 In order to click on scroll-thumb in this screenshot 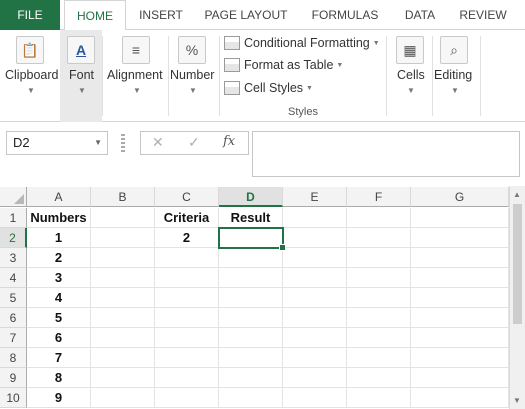, I will do `click(517, 264)`.